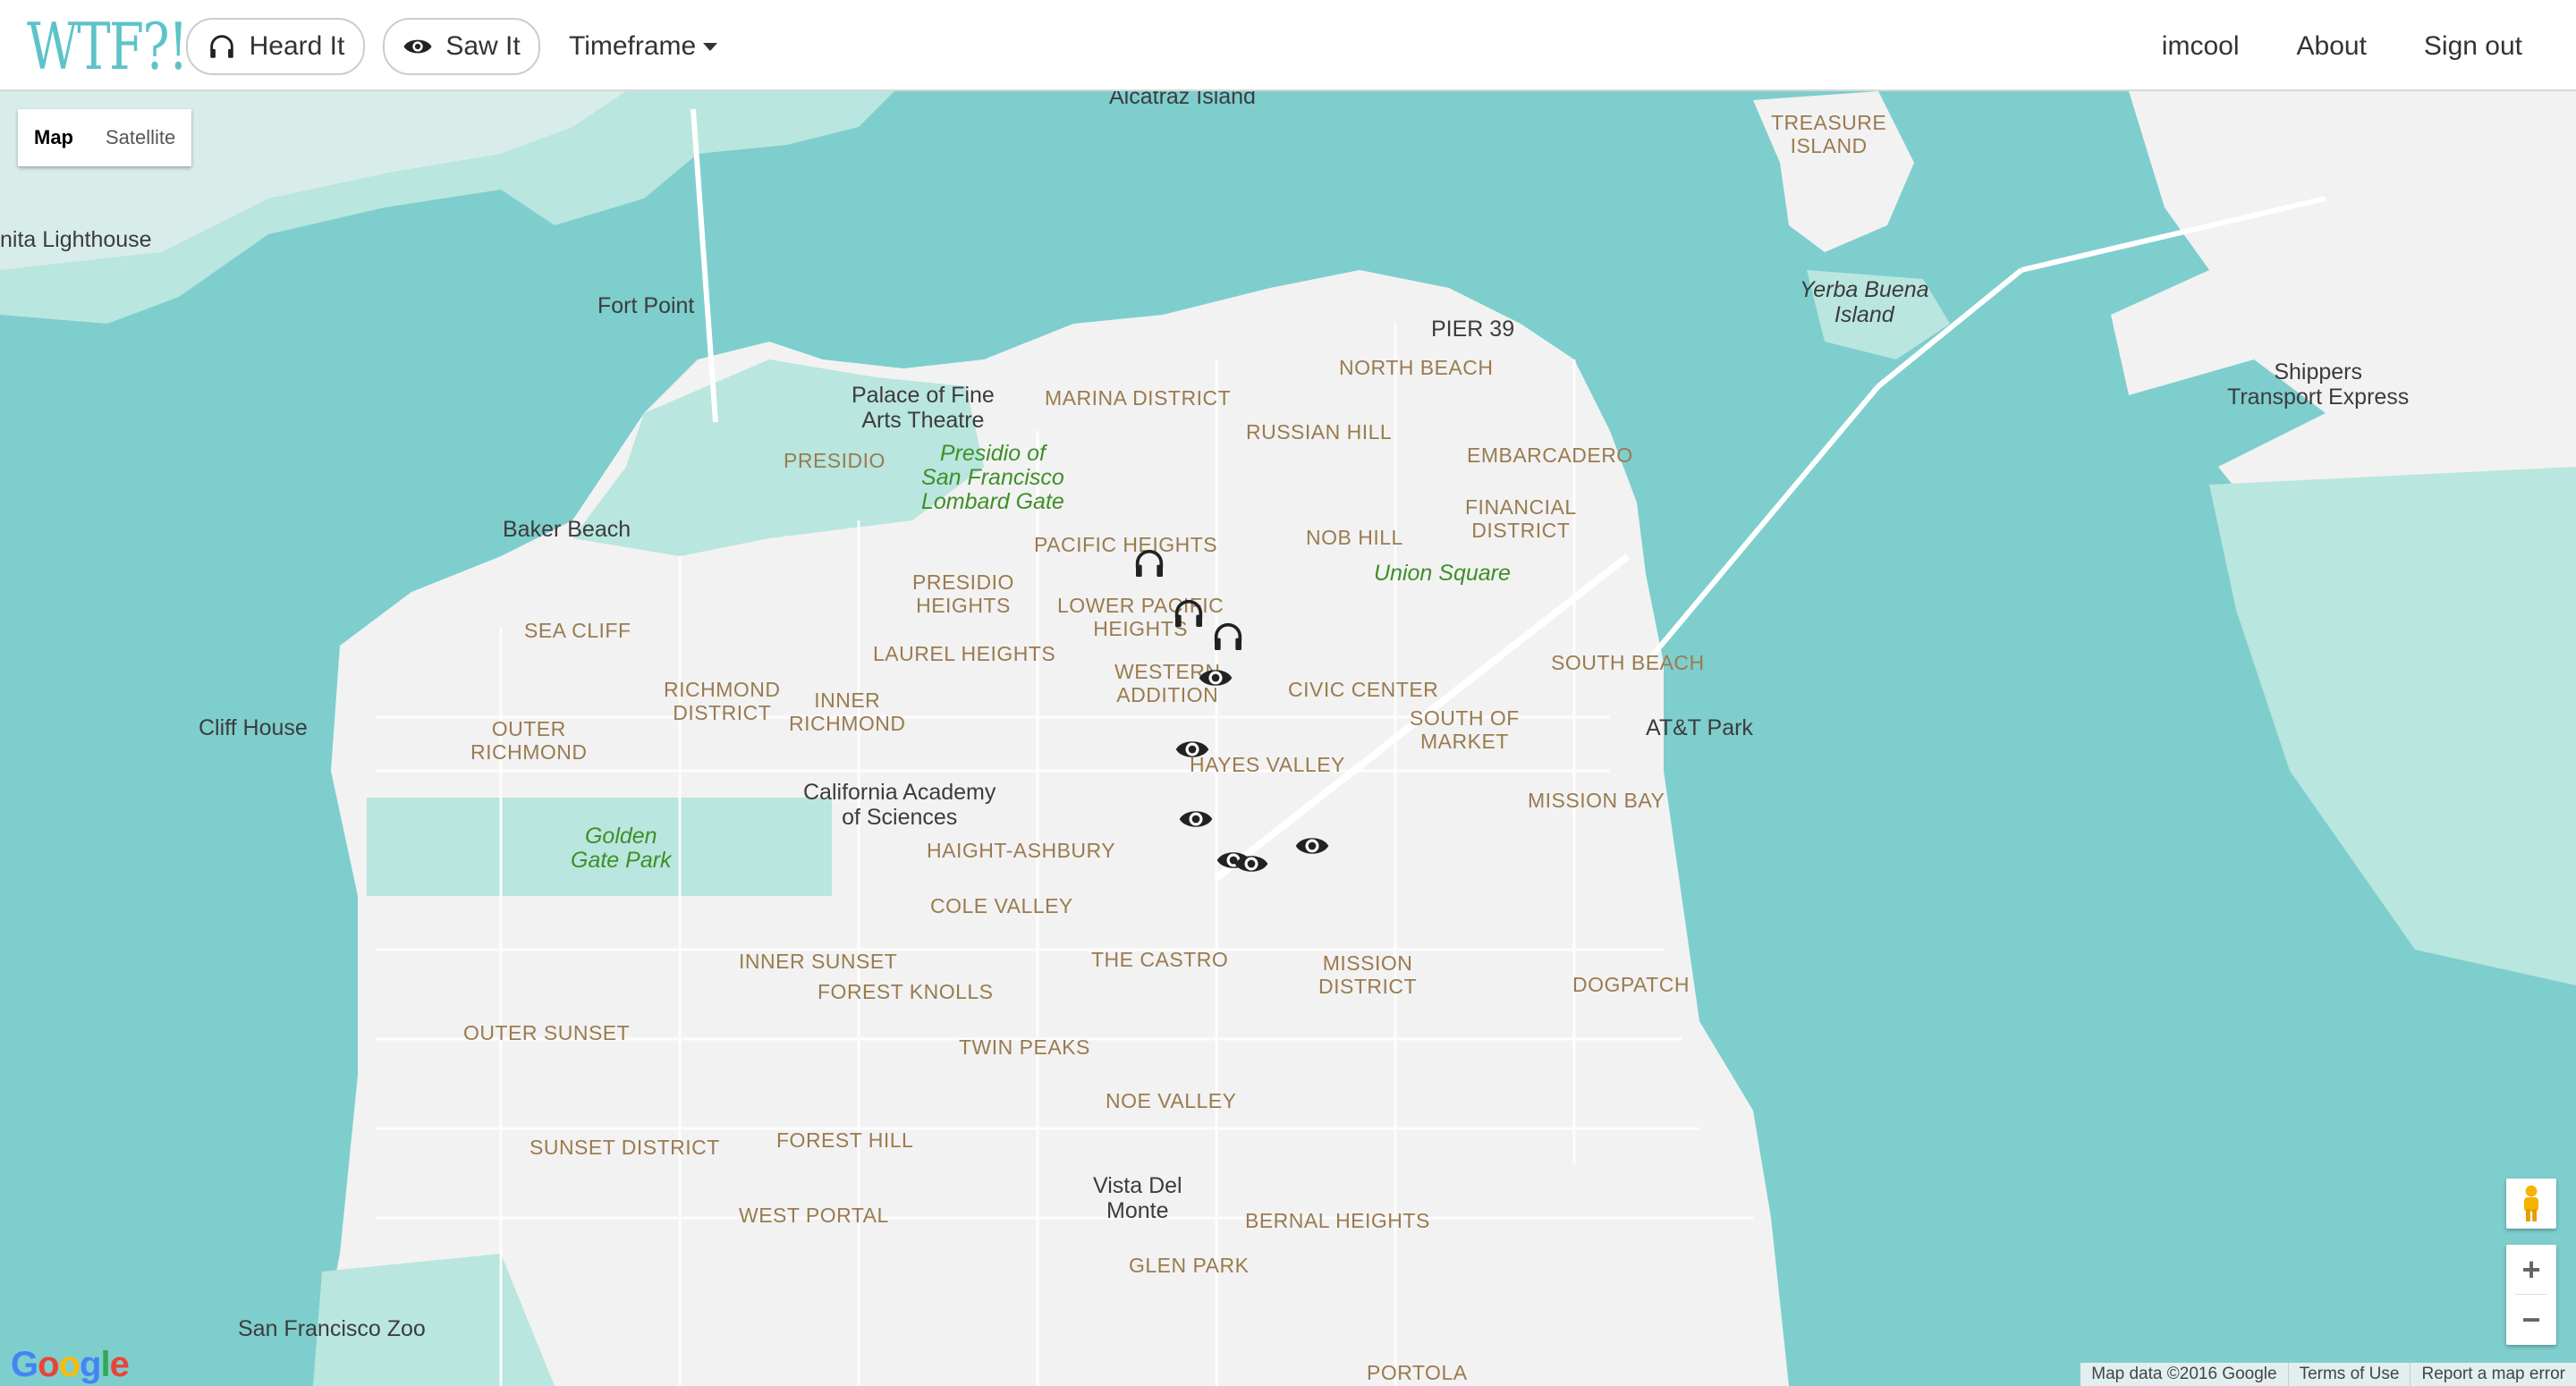  I want to click on timeframe-dropdown: Timeframe, so click(643, 46).